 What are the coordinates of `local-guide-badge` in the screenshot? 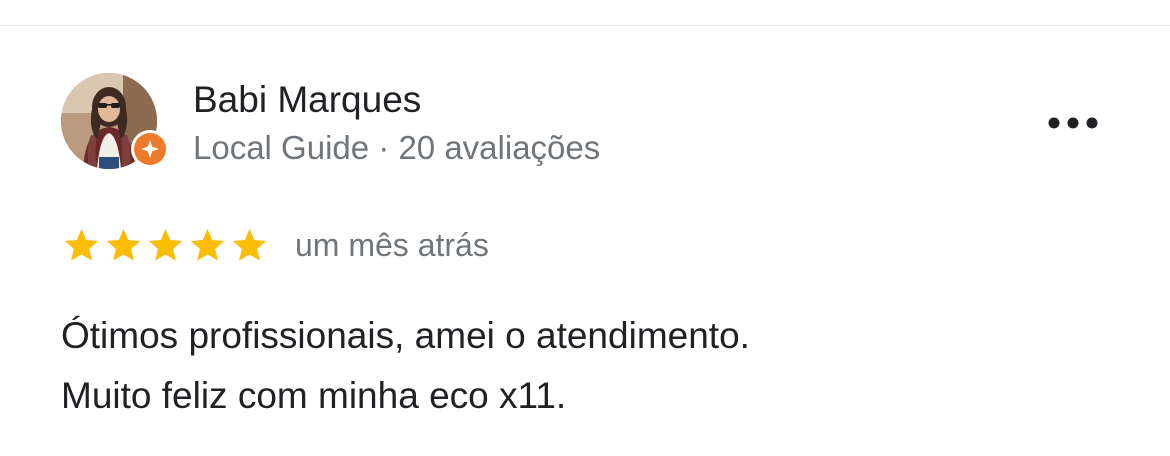 It's located at (150, 149).